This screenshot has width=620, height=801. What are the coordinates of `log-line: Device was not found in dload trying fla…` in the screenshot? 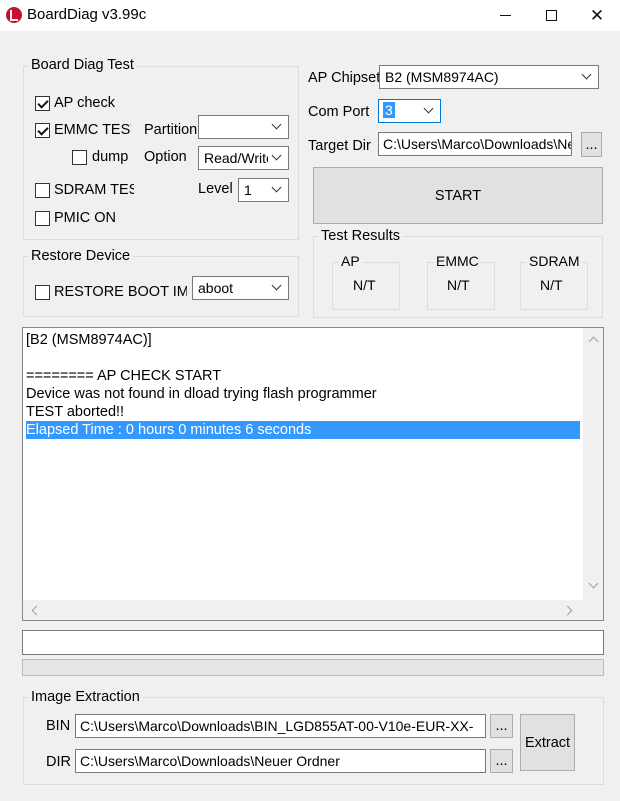 It's located at (201, 394).